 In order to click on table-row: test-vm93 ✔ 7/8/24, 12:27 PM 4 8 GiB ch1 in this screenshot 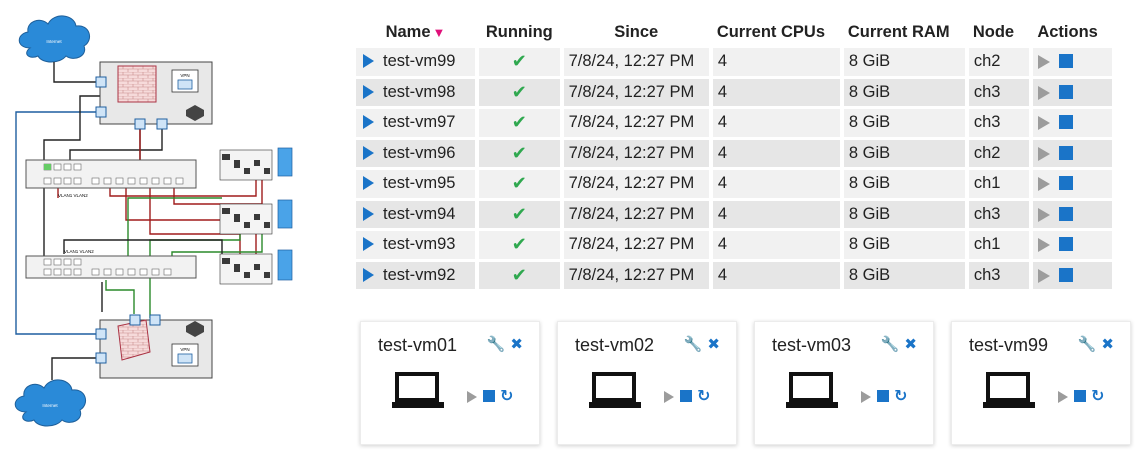, I will do `click(734, 245)`.